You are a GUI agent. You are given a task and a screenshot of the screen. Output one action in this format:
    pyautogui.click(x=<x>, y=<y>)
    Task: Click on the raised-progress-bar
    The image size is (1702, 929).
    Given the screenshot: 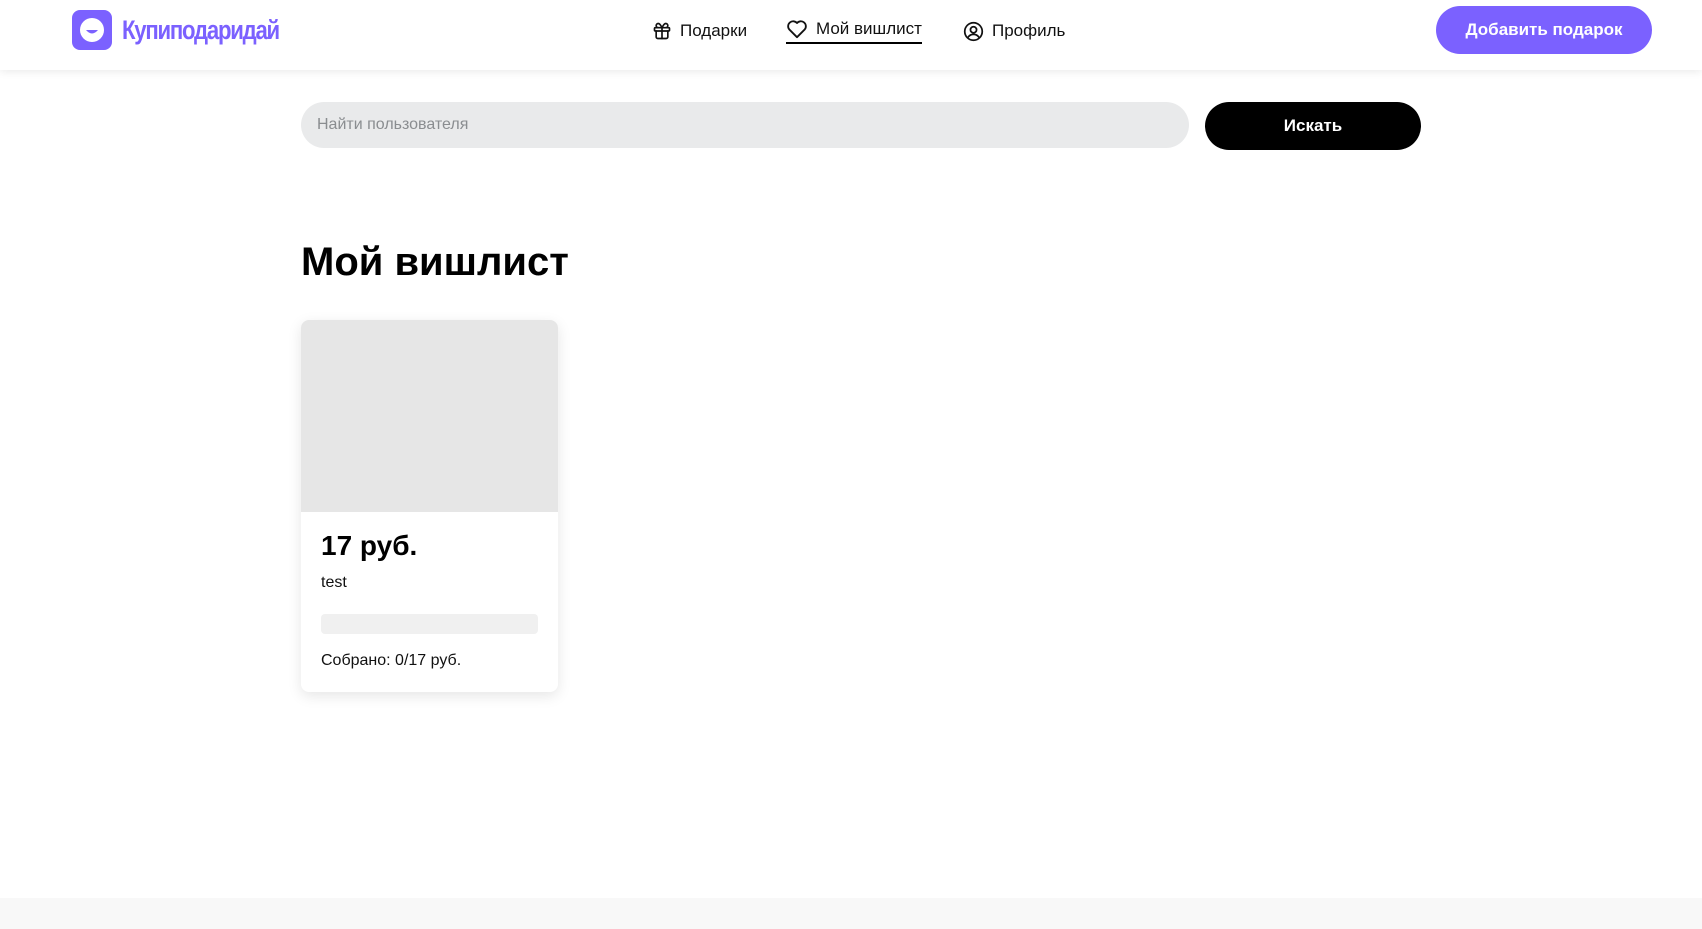 What is the action you would take?
    pyautogui.click(x=429, y=624)
    